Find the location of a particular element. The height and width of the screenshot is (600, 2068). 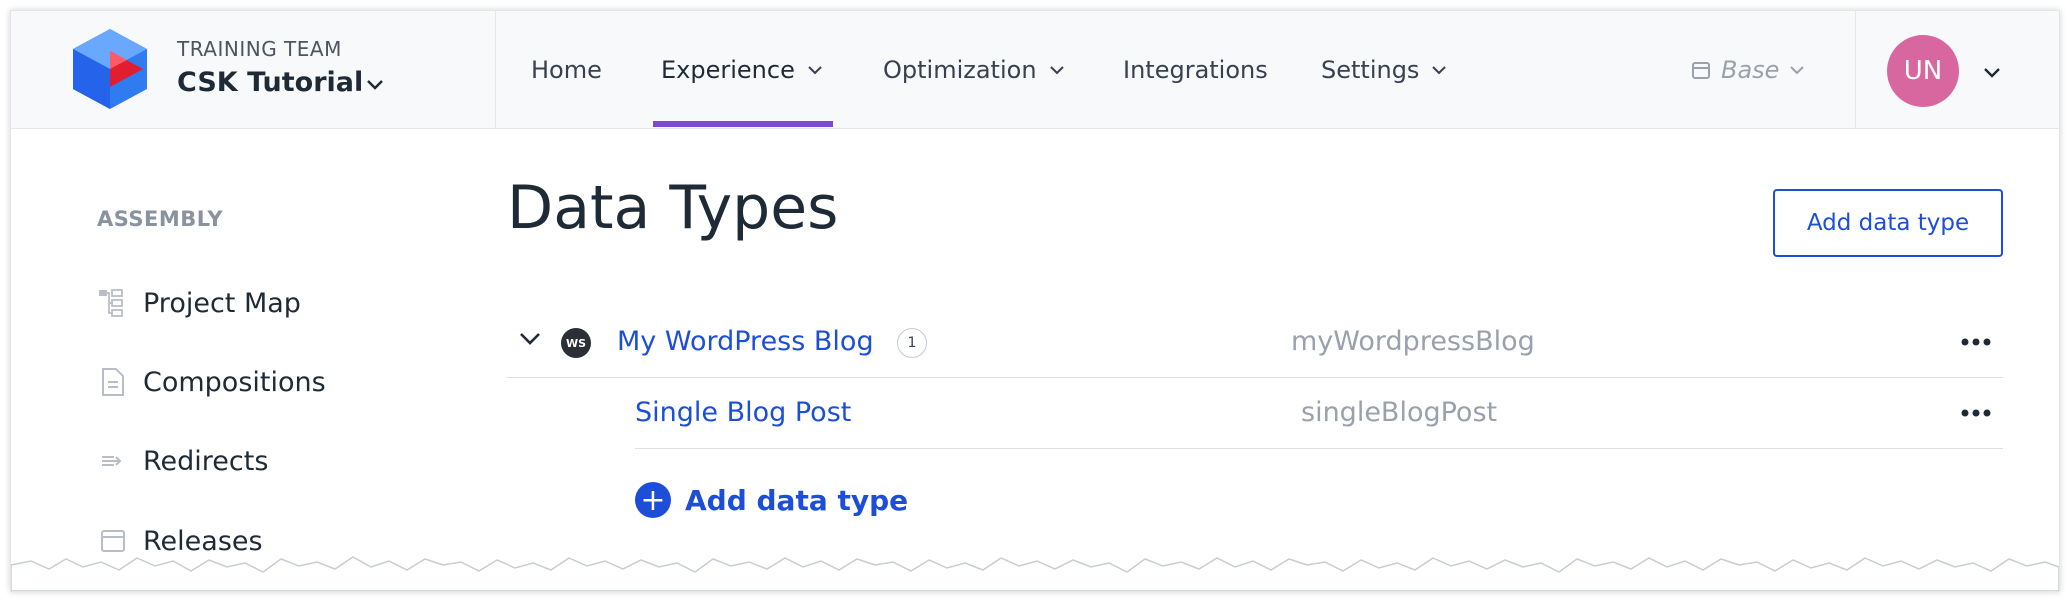

nav-home: Home is located at coordinates (566, 69).